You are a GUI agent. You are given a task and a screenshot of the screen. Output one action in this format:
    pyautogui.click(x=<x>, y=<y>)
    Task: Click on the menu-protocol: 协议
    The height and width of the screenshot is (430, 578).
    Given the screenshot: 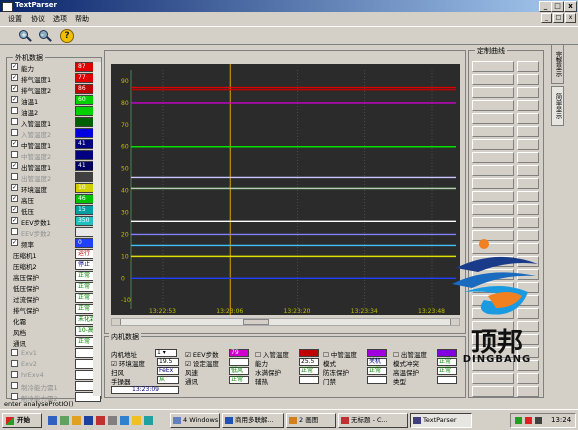 What is the action you would take?
    pyautogui.click(x=38, y=19)
    